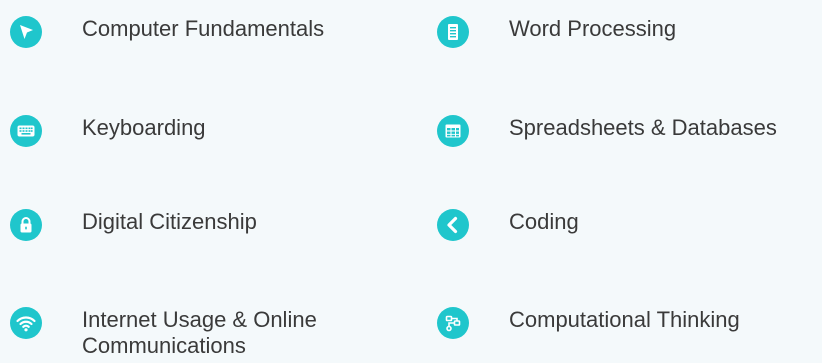  I want to click on topic-coding: Coding, so click(508, 225).